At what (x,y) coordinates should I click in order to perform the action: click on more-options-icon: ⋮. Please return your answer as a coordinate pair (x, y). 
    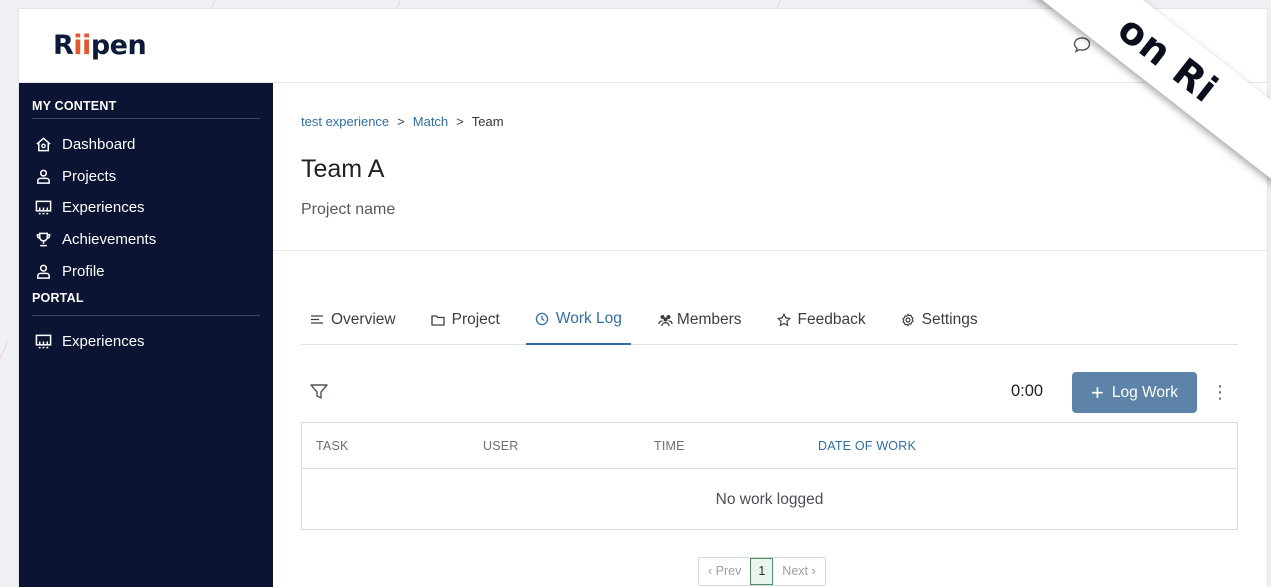
    Looking at the image, I should click on (1220, 392).